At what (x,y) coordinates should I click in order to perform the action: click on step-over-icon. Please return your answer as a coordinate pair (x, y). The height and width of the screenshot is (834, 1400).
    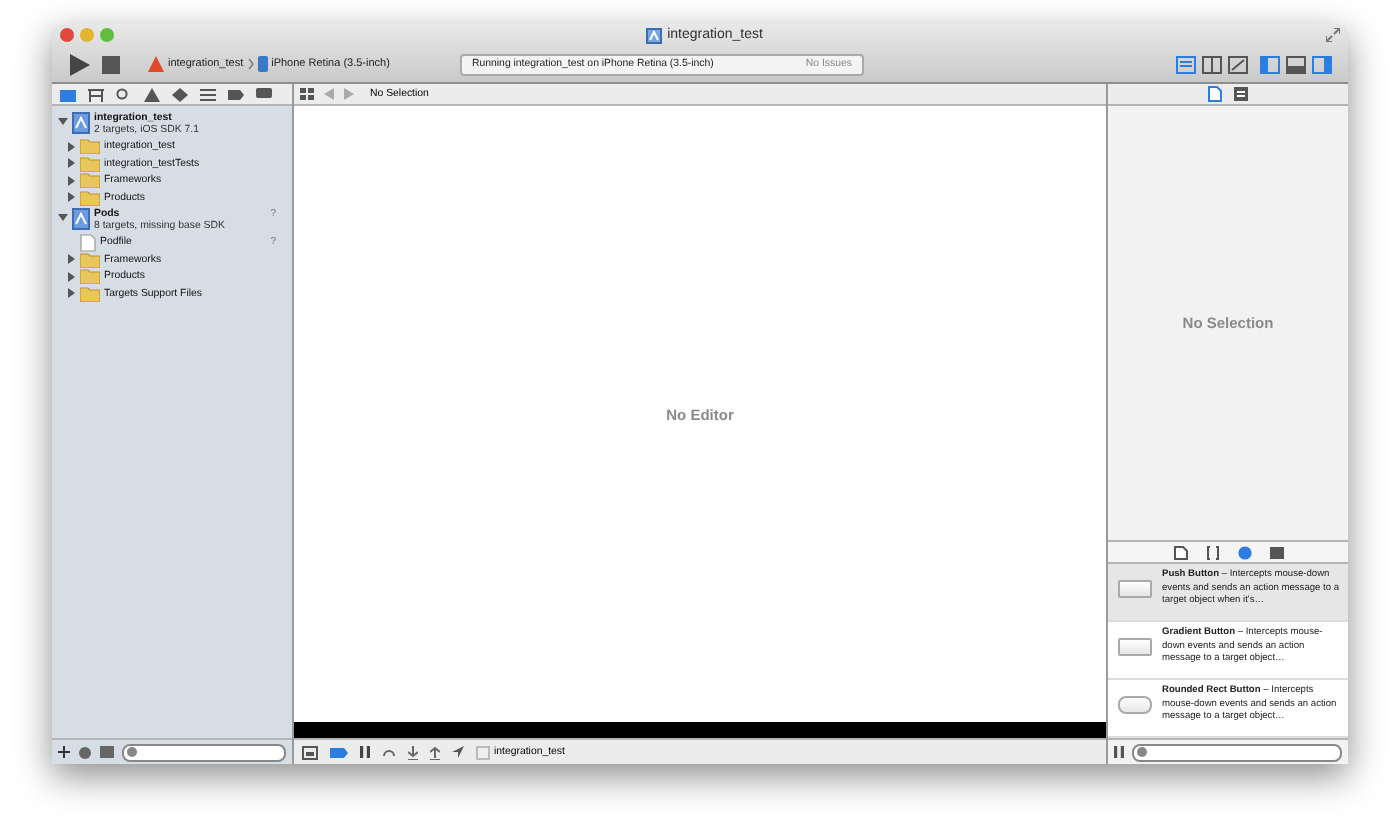
    Looking at the image, I should click on (389, 752).